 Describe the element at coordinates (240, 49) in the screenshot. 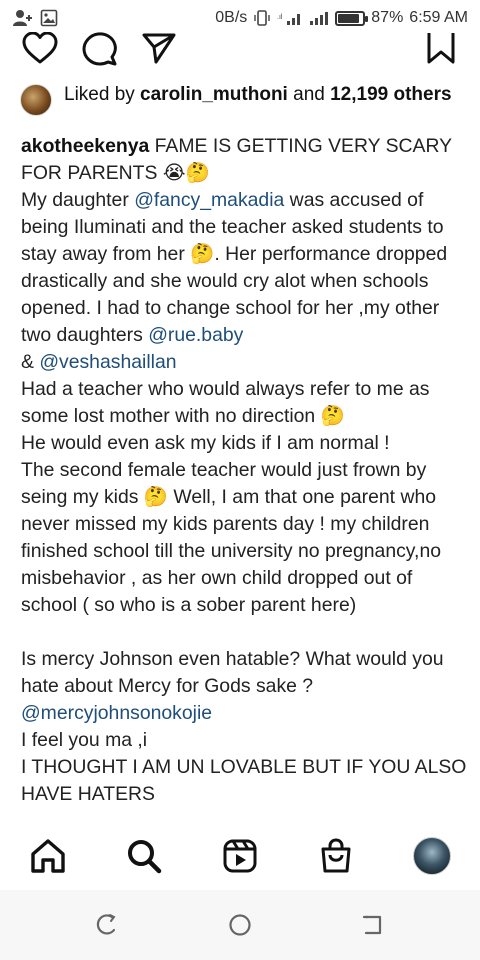

I see `post-action-row` at that location.